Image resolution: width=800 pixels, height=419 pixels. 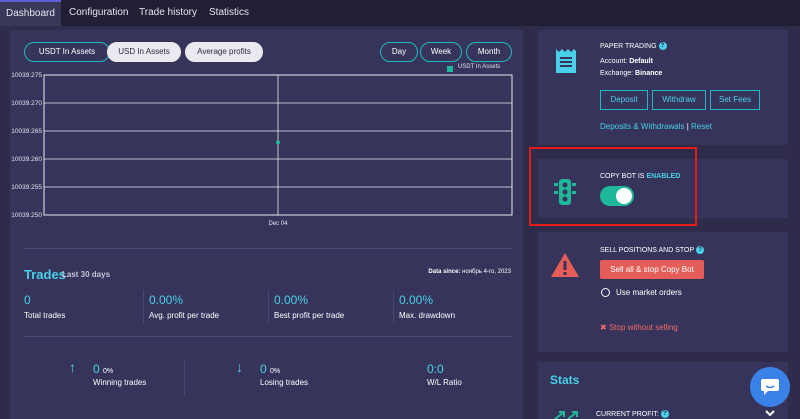 What do you see at coordinates (275, 371) in the screenshot?
I see `losing-pct: 0%` at bounding box center [275, 371].